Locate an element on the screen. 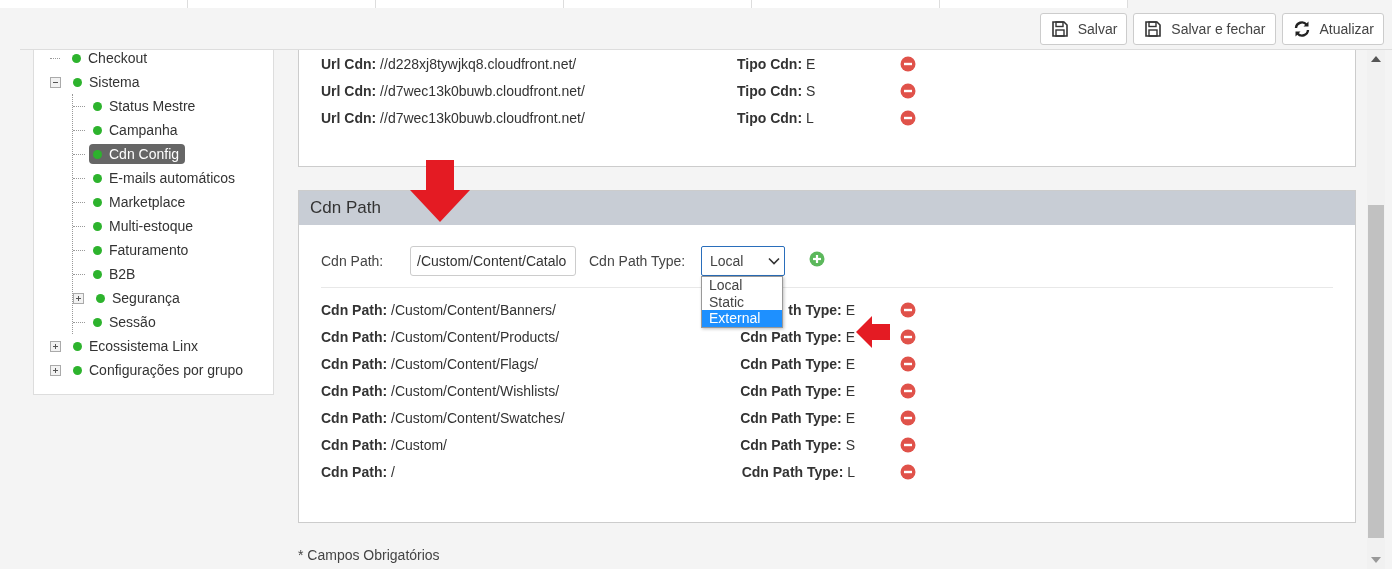 Image resolution: width=1392 pixels, height=569 pixels. tree-item: Campanha is located at coordinates (136, 130).